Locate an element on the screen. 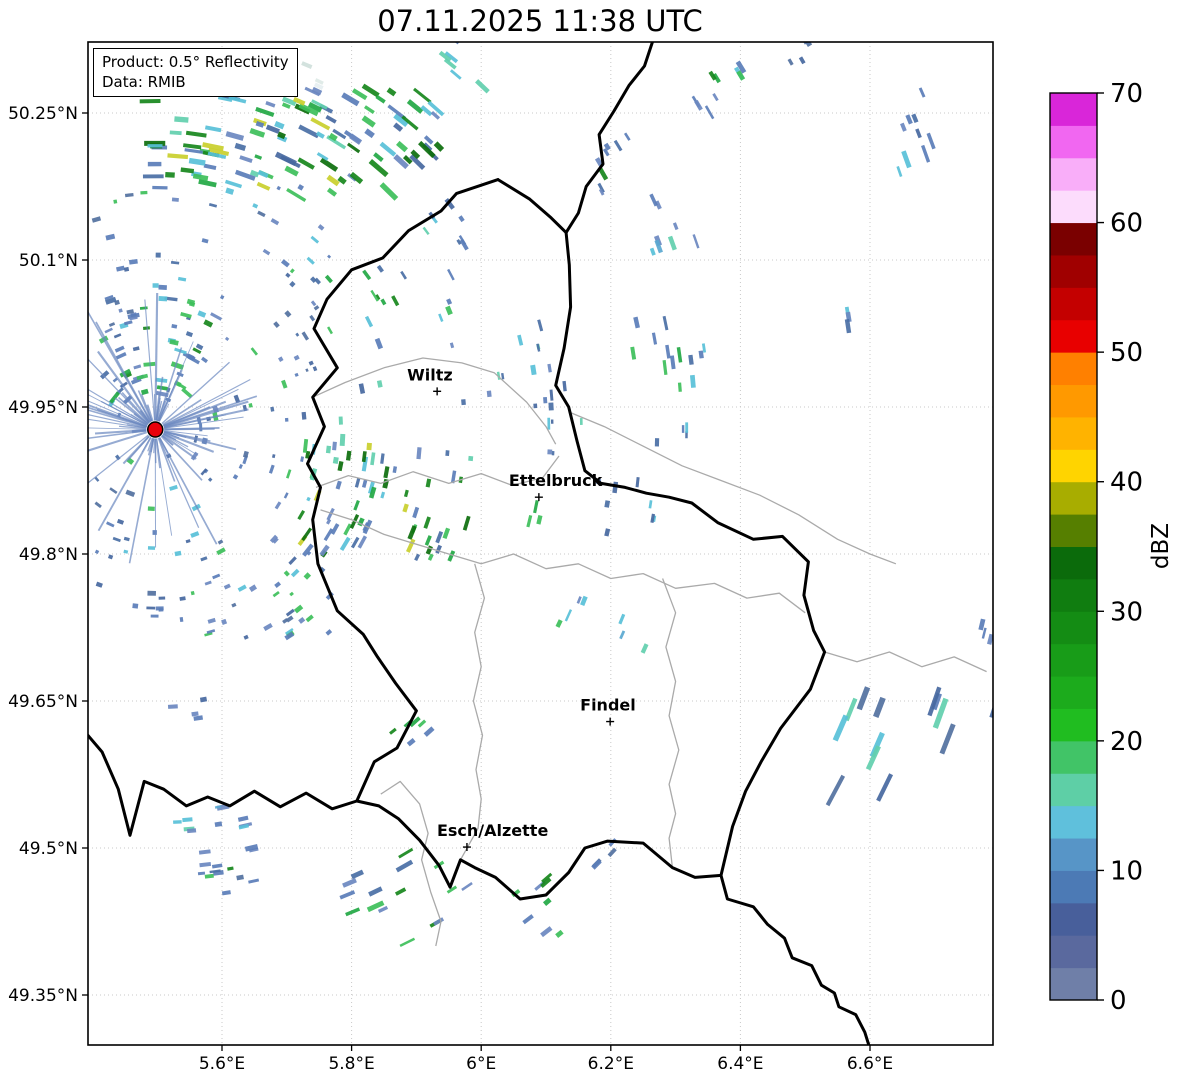 The height and width of the screenshot is (1081, 1184). radar-spoke is located at coordinates (156, 356).